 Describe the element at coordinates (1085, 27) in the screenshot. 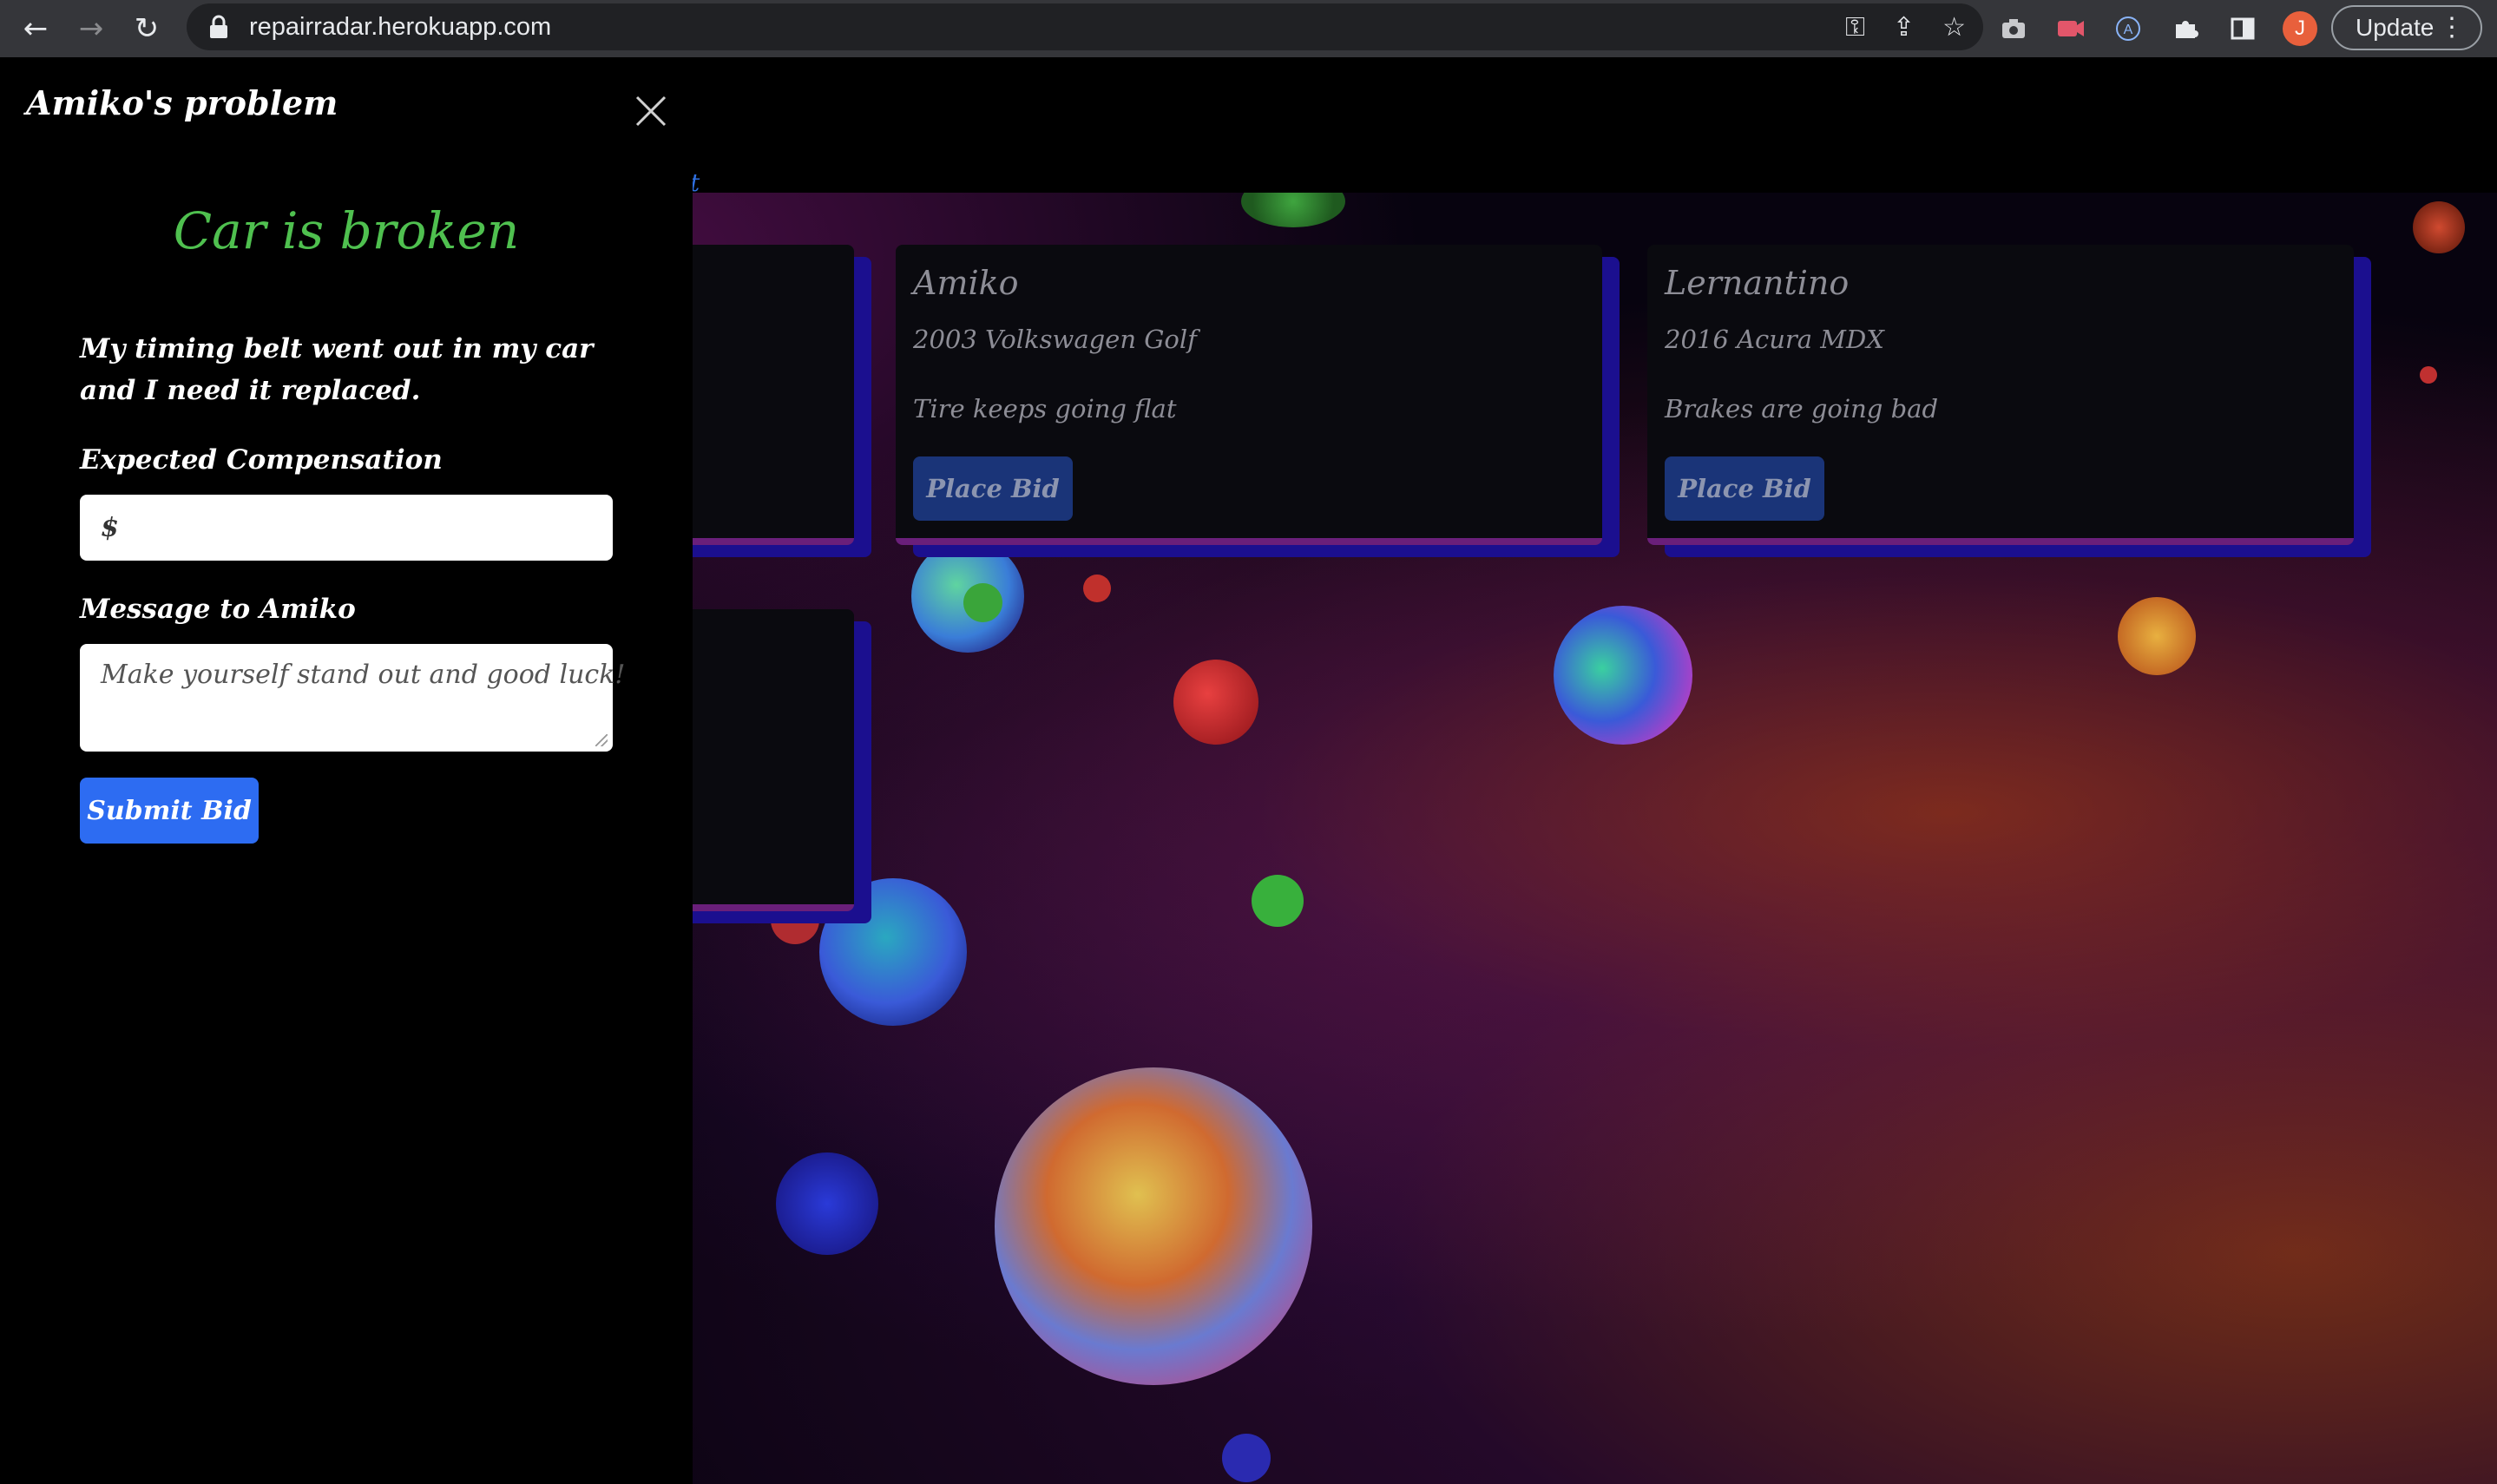

I see `address-bar: repairradar.herokuapp.com ⚿ ⇪ ☆` at that location.